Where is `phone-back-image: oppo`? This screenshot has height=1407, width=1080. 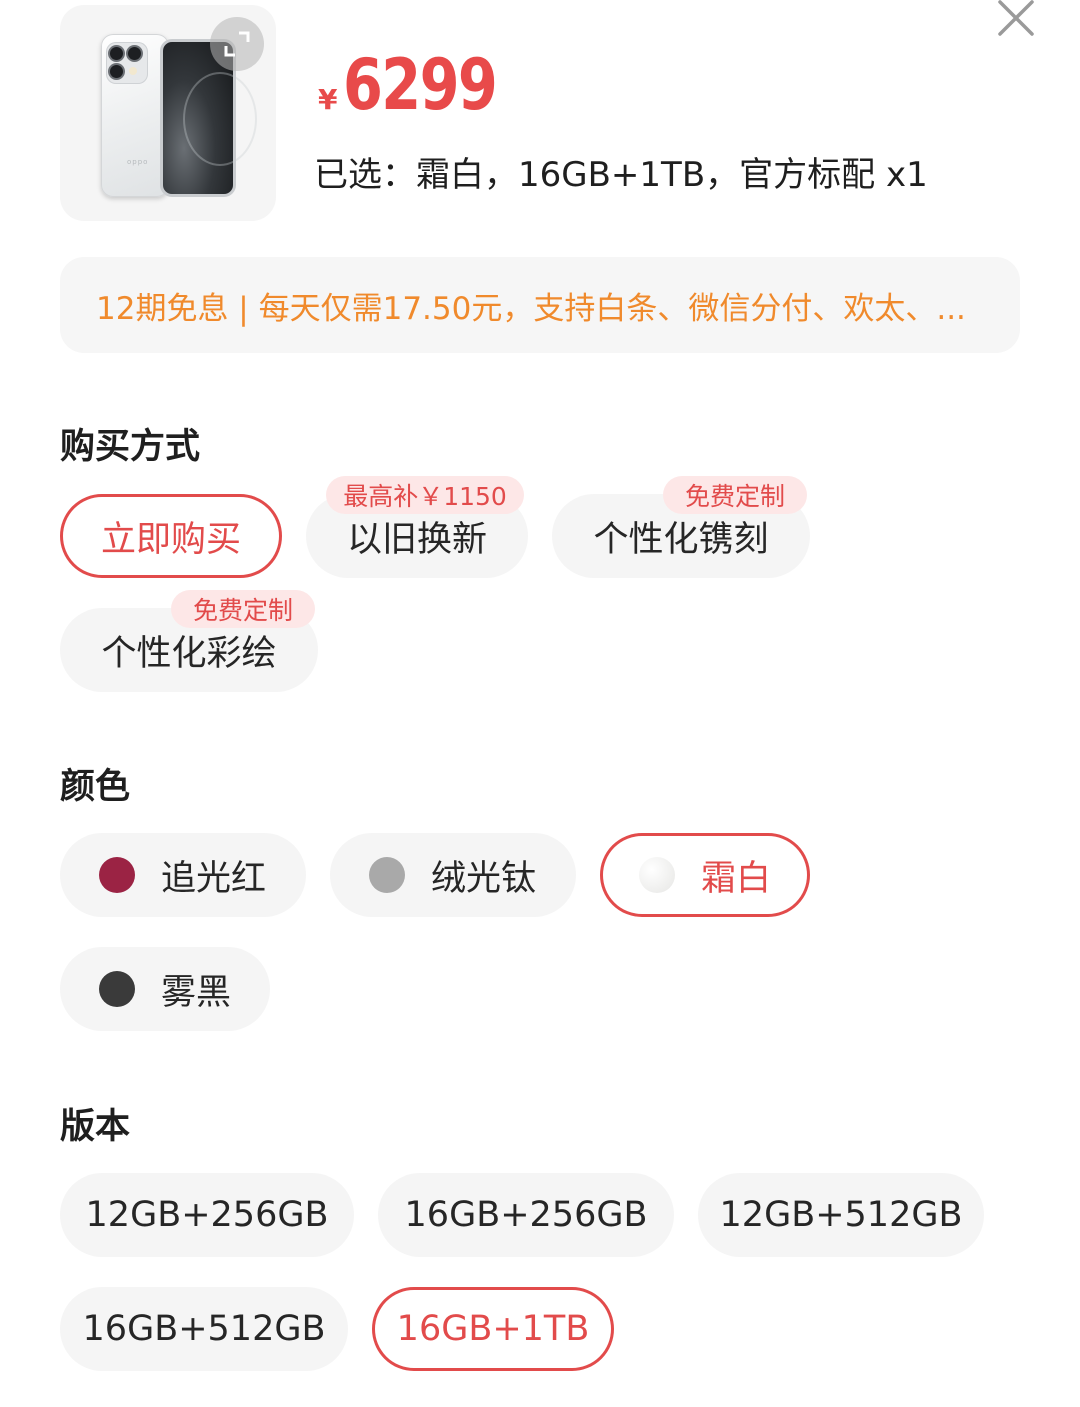 phone-back-image: oppo is located at coordinates (135, 115).